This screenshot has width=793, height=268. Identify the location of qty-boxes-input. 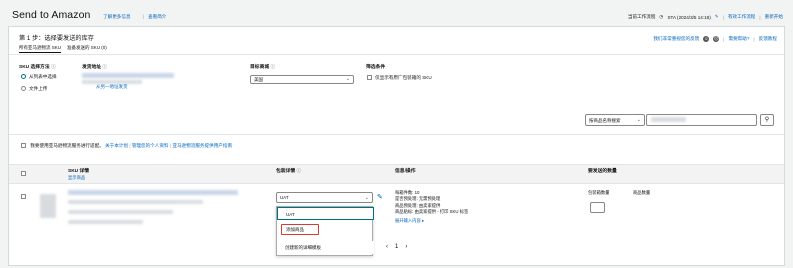
(597, 207).